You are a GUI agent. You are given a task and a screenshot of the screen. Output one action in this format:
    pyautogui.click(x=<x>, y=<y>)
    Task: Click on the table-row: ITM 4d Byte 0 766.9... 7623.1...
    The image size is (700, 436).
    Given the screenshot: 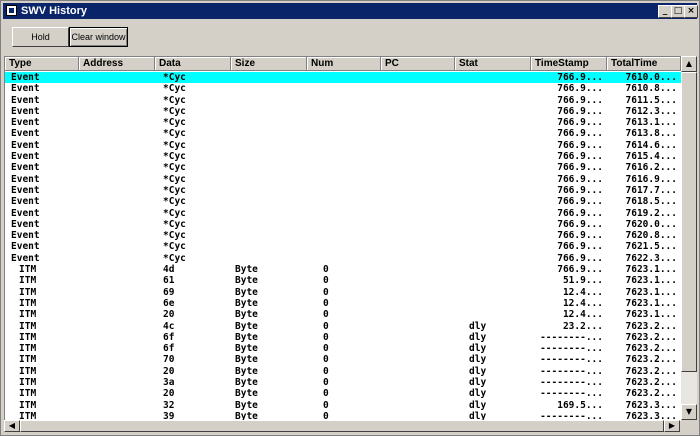 What is the action you would take?
    pyautogui.click(x=343, y=269)
    